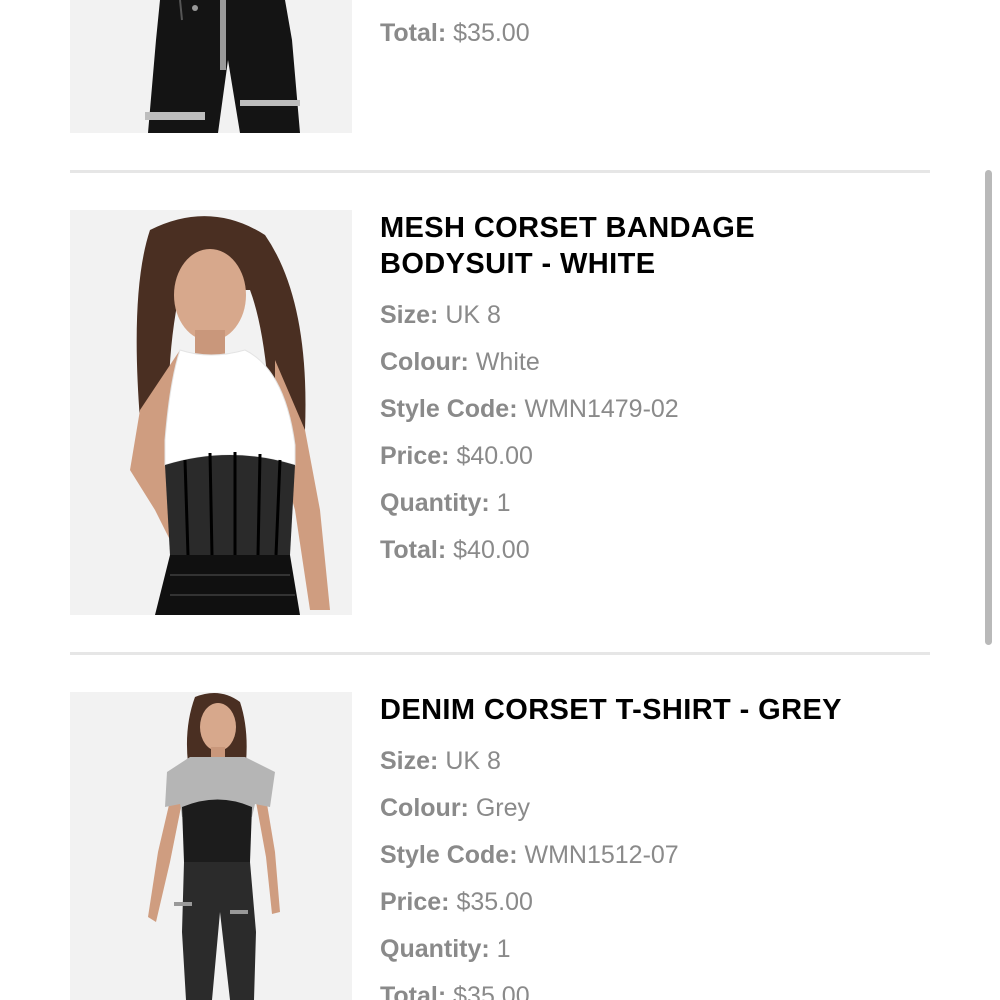 This screenshot has height=1000, width=1000. I want to click on price-value: $35.00, so click(494, 902).